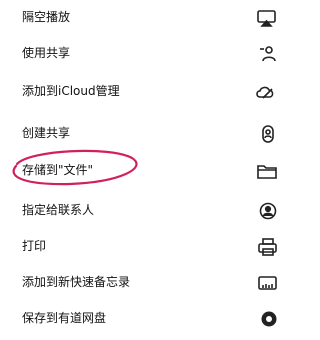 The height and width of the screenshot is (340, 320). Describe the element at coordinates (34, 246) in the screenshot. I see `menu-item-label: 打印` at that location.